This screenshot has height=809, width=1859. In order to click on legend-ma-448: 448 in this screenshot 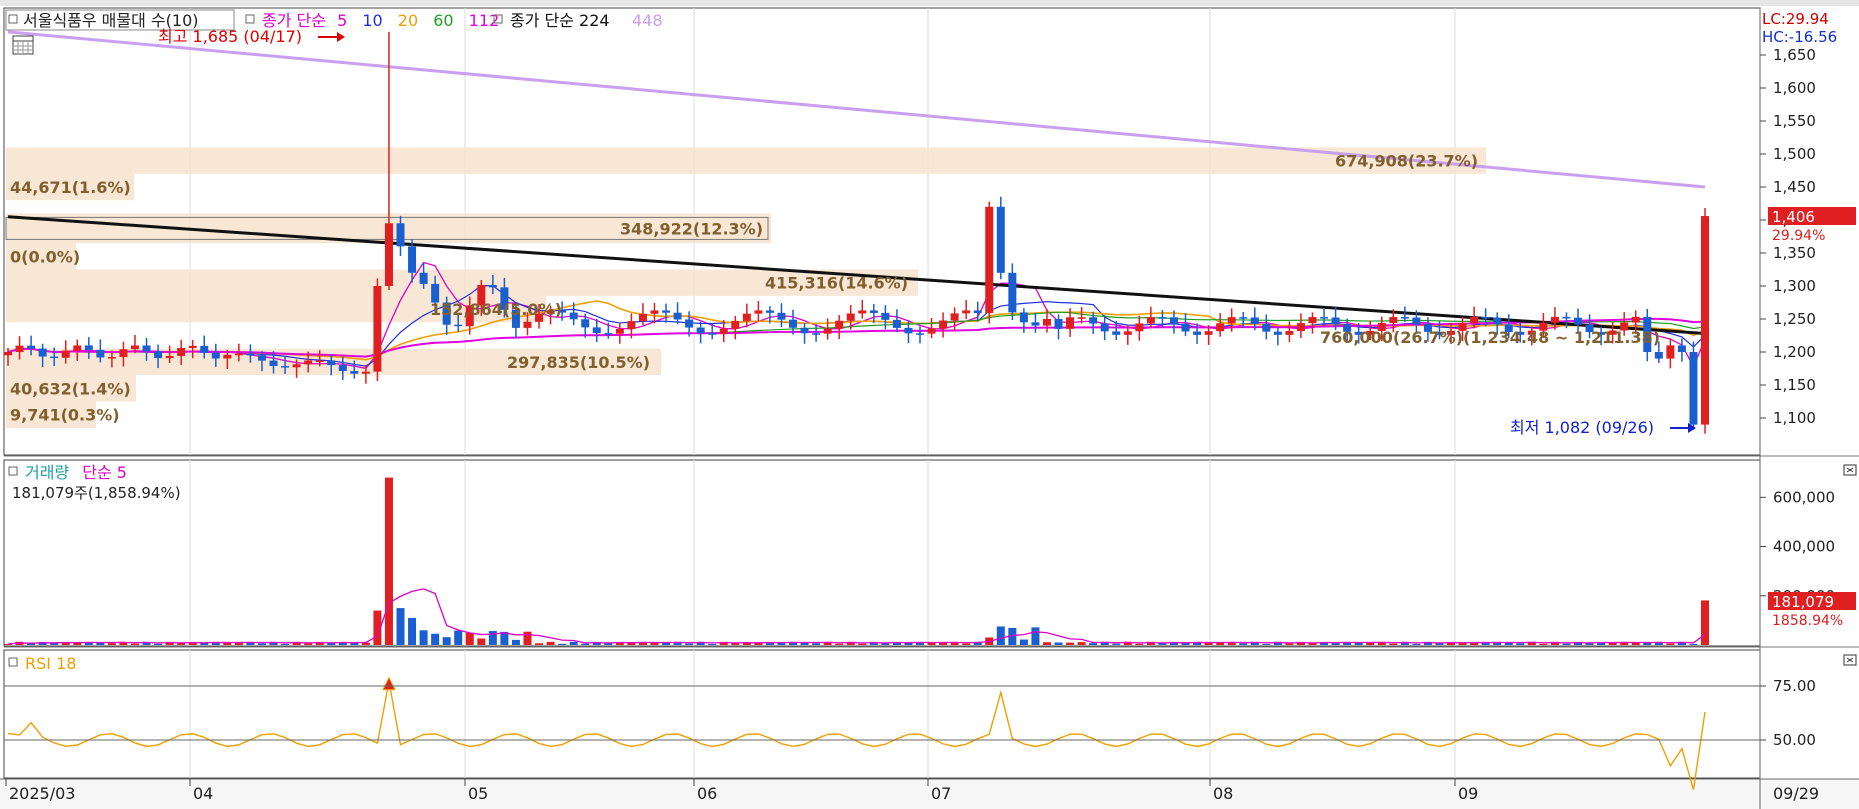, I will do `click(647, 20)`.